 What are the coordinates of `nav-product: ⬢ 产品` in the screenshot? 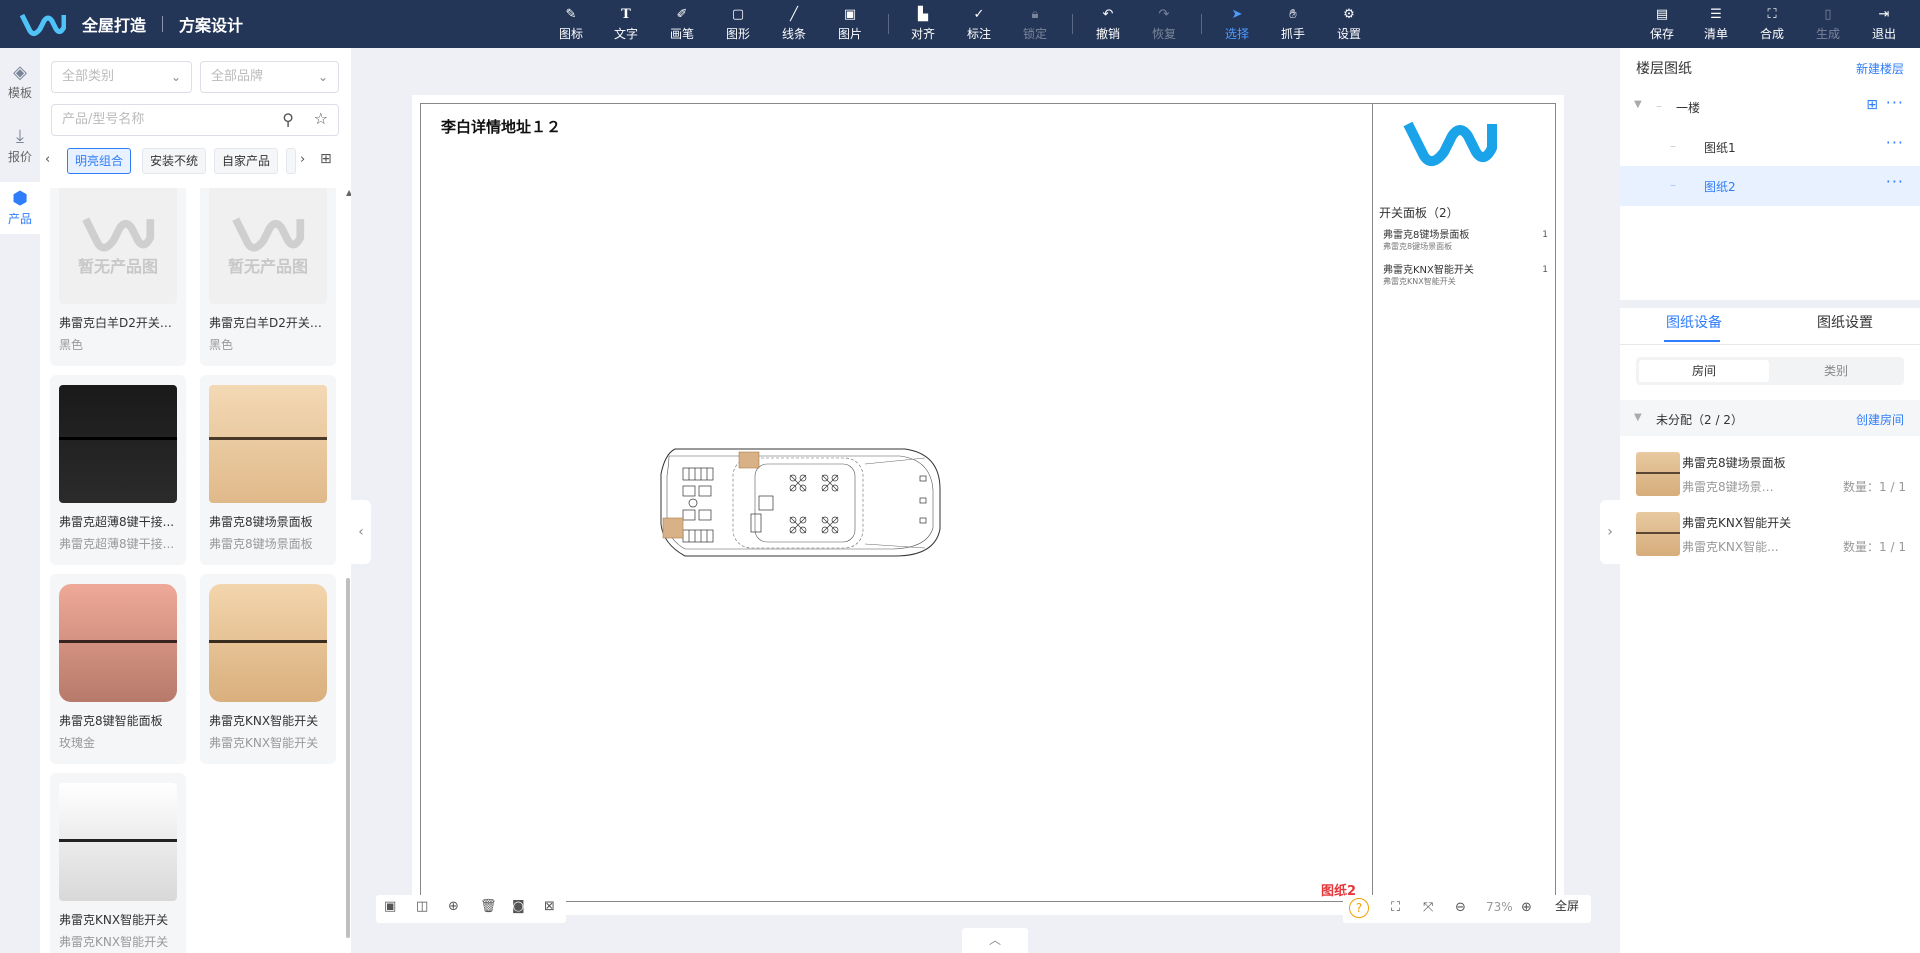 It's located at (20, 208).